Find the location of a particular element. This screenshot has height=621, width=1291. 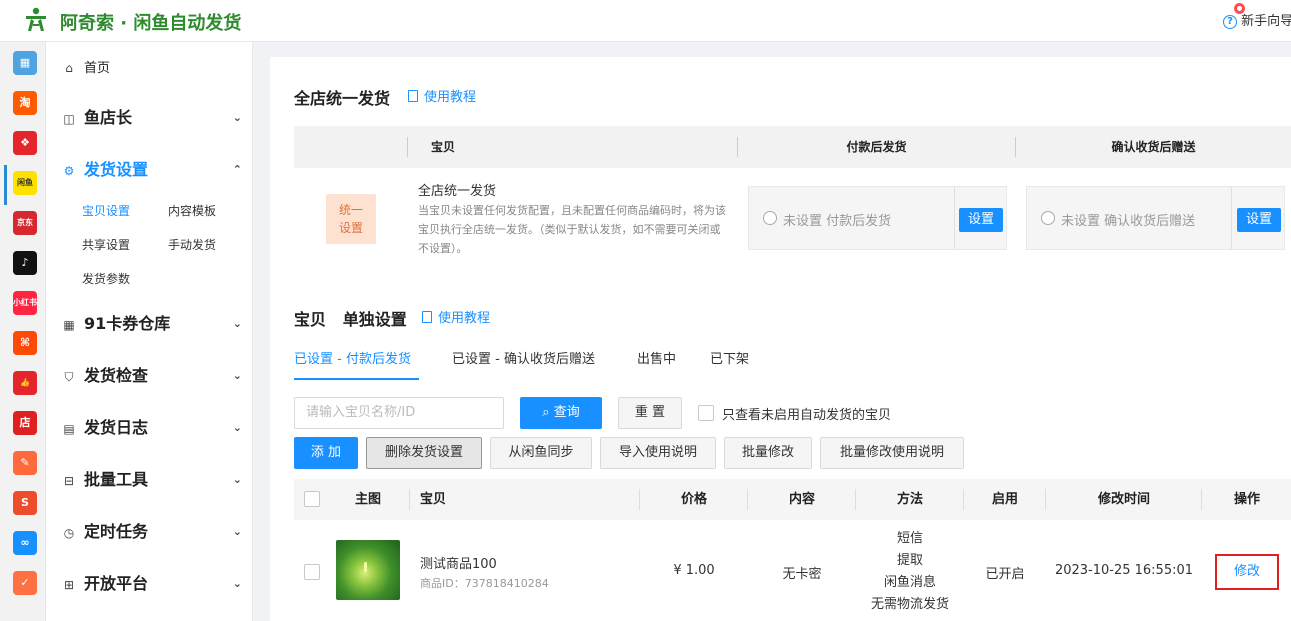

column-header-modified: 修改时间 is located at coordinates (1123, 499).